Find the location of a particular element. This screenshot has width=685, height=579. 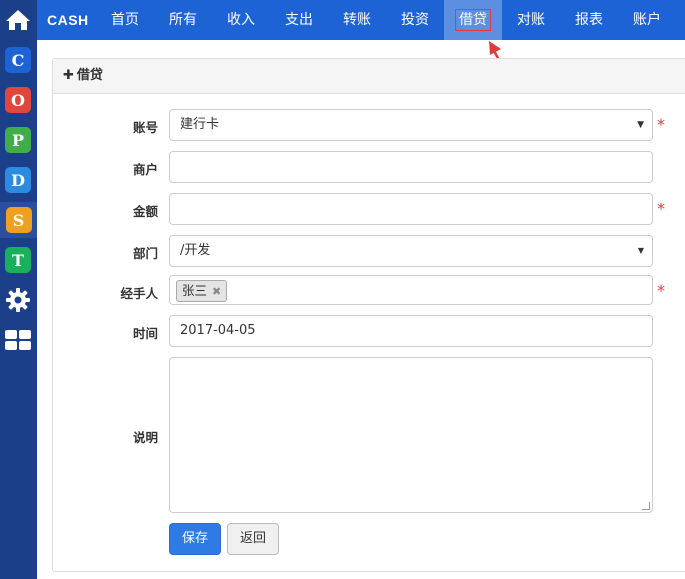

back-button: 返回 is located at coordinates (253, 539).